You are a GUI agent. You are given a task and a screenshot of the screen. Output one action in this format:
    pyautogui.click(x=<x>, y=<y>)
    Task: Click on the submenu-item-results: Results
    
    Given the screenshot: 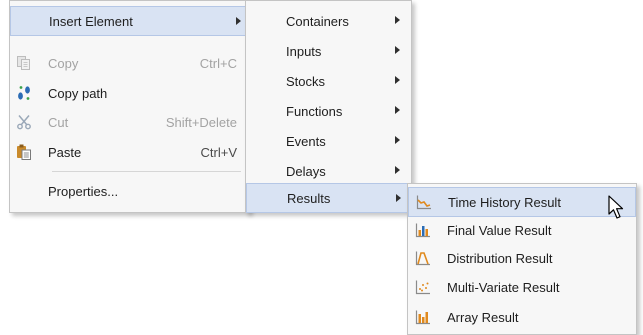 What is the action you would take?
    pyautogui.click(x=328, y=198)
    